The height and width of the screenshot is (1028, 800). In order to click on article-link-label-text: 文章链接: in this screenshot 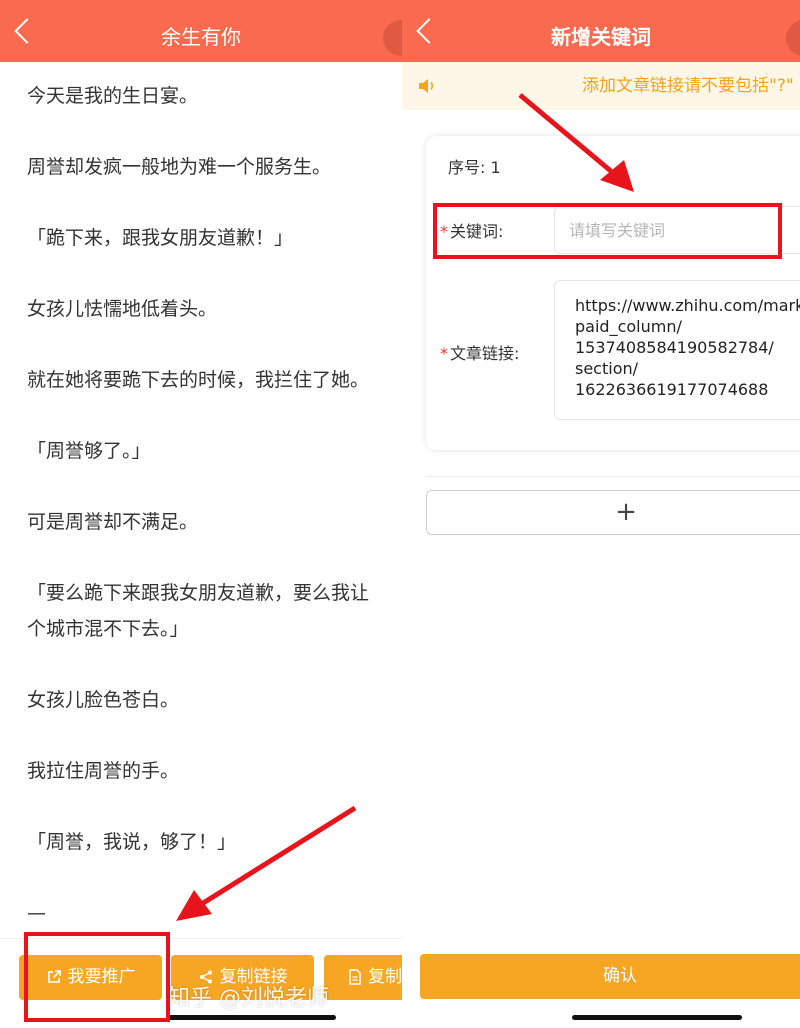, I will do `click(485, 353)`.